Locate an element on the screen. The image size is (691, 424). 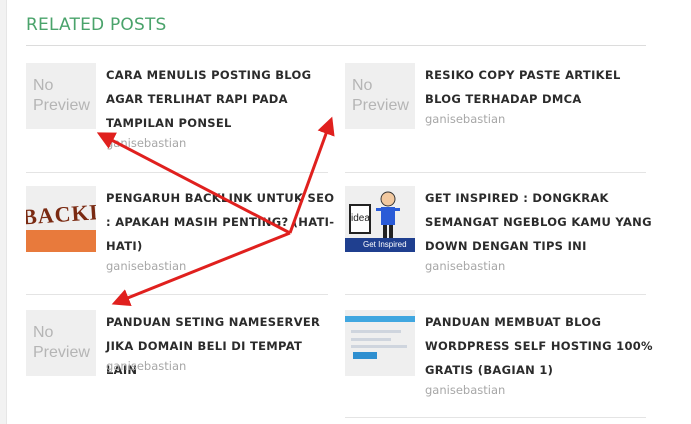
thumbnail-caption: Get Inspired is located at coordinates (380, 245).